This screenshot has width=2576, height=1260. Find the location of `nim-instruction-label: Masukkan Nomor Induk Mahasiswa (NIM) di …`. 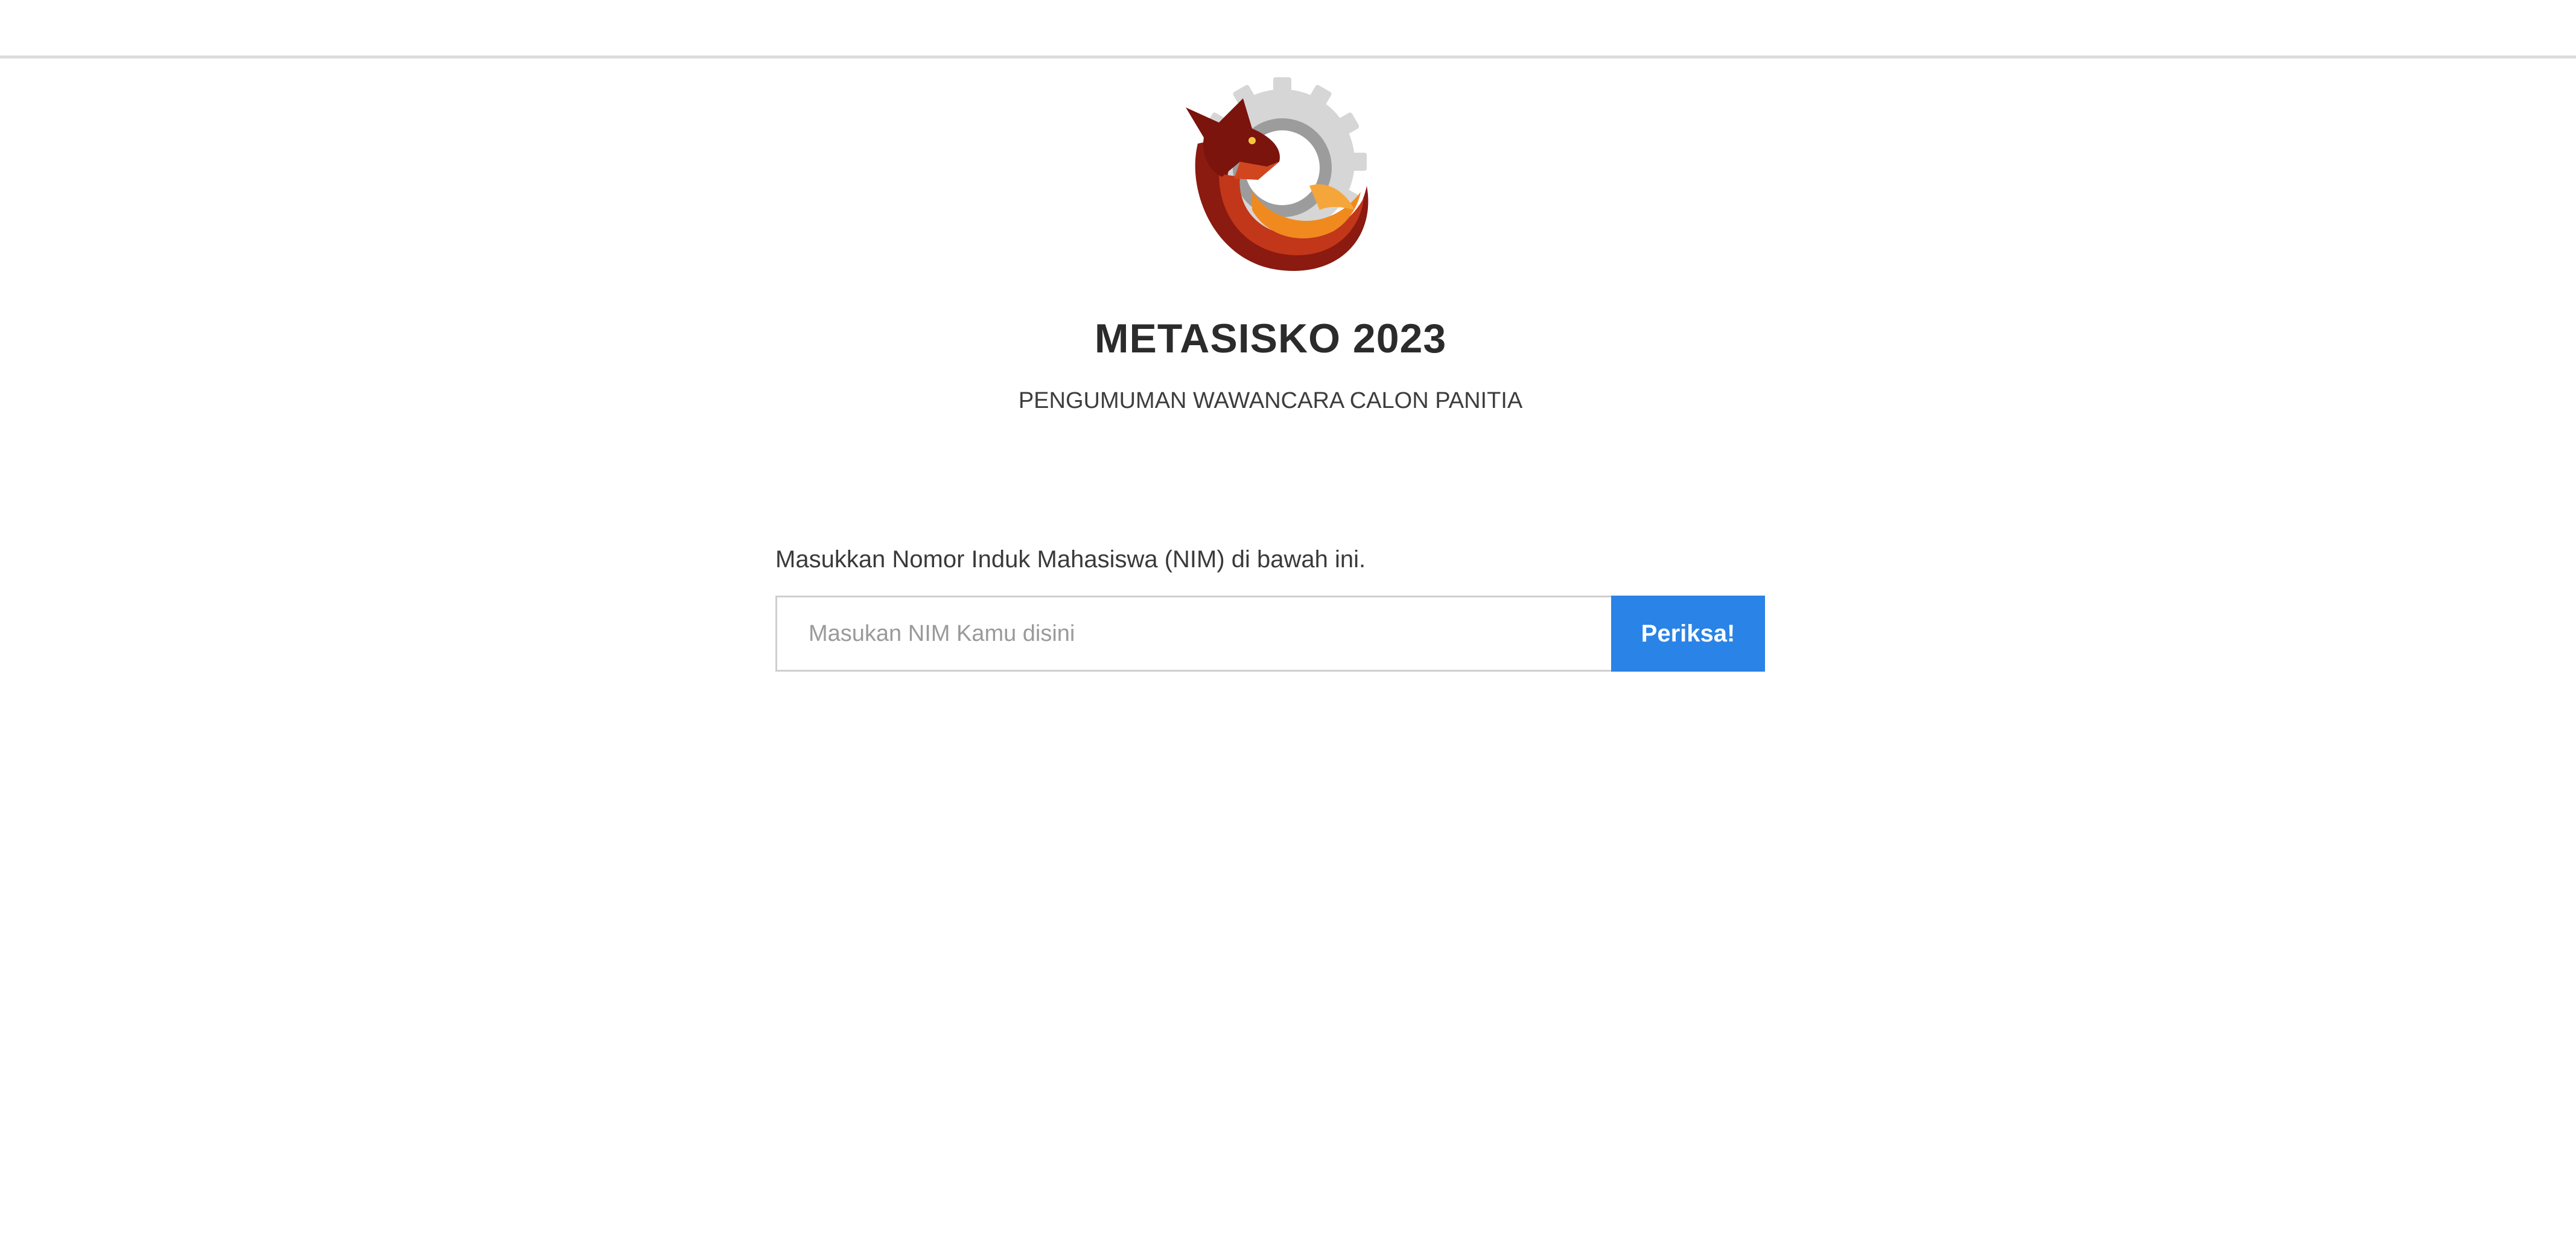

nim-instruction-label: Masukkan Nomor Induk Mahasiswa (NIM) di … is located at coordinates (1070, 559).